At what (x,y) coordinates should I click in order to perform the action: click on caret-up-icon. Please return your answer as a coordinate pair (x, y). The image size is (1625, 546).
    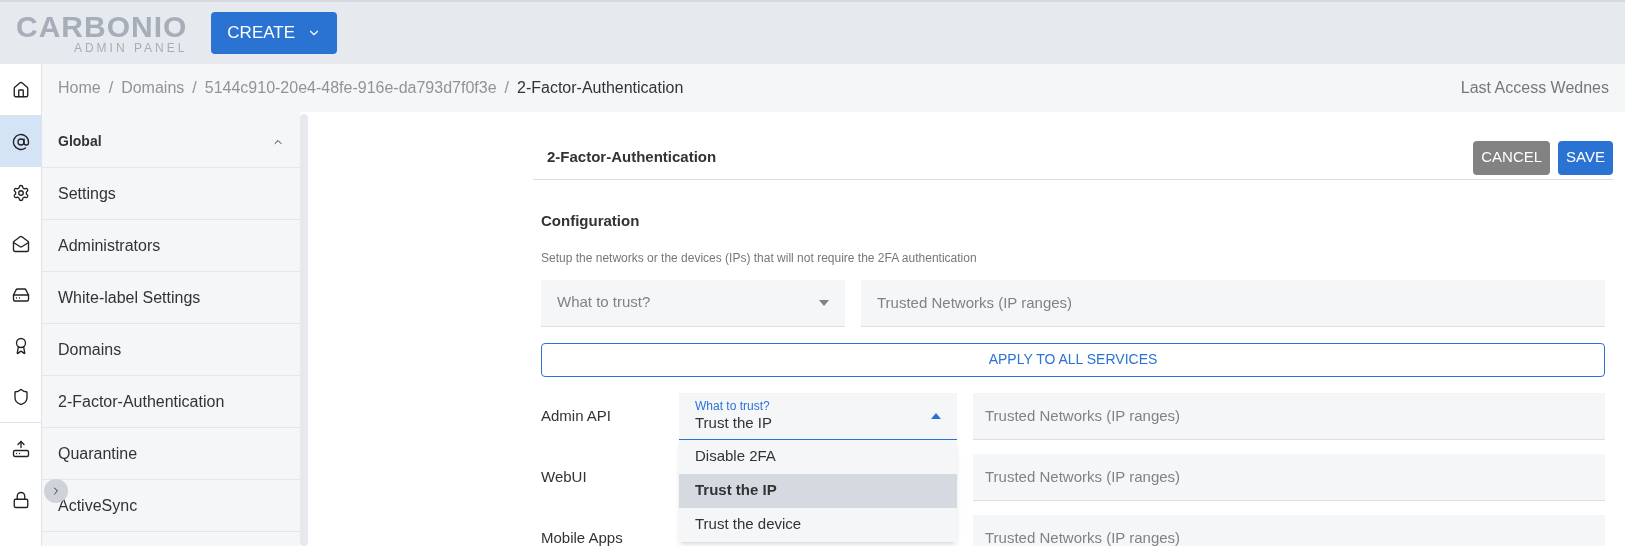
    Looking at the image, I should click on (936, 415).